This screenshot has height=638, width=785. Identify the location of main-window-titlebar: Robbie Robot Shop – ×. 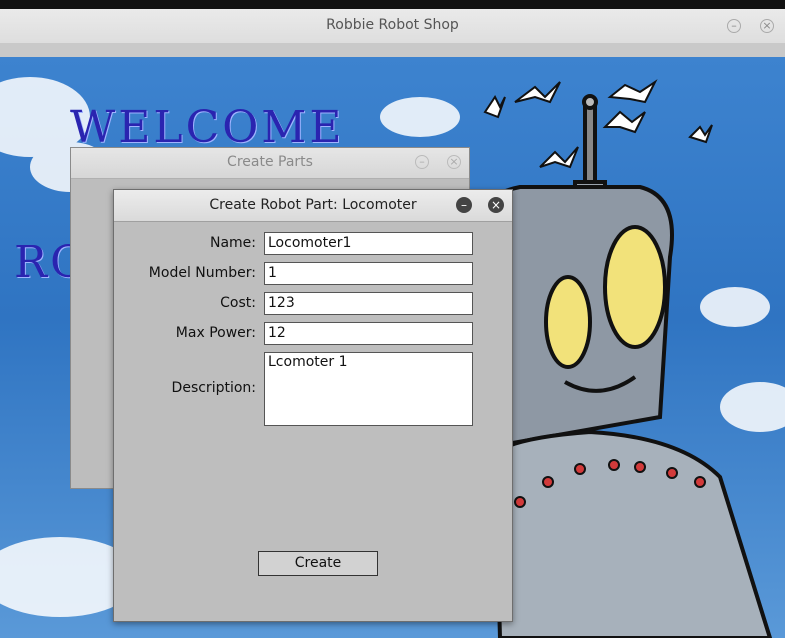
(392, 26).